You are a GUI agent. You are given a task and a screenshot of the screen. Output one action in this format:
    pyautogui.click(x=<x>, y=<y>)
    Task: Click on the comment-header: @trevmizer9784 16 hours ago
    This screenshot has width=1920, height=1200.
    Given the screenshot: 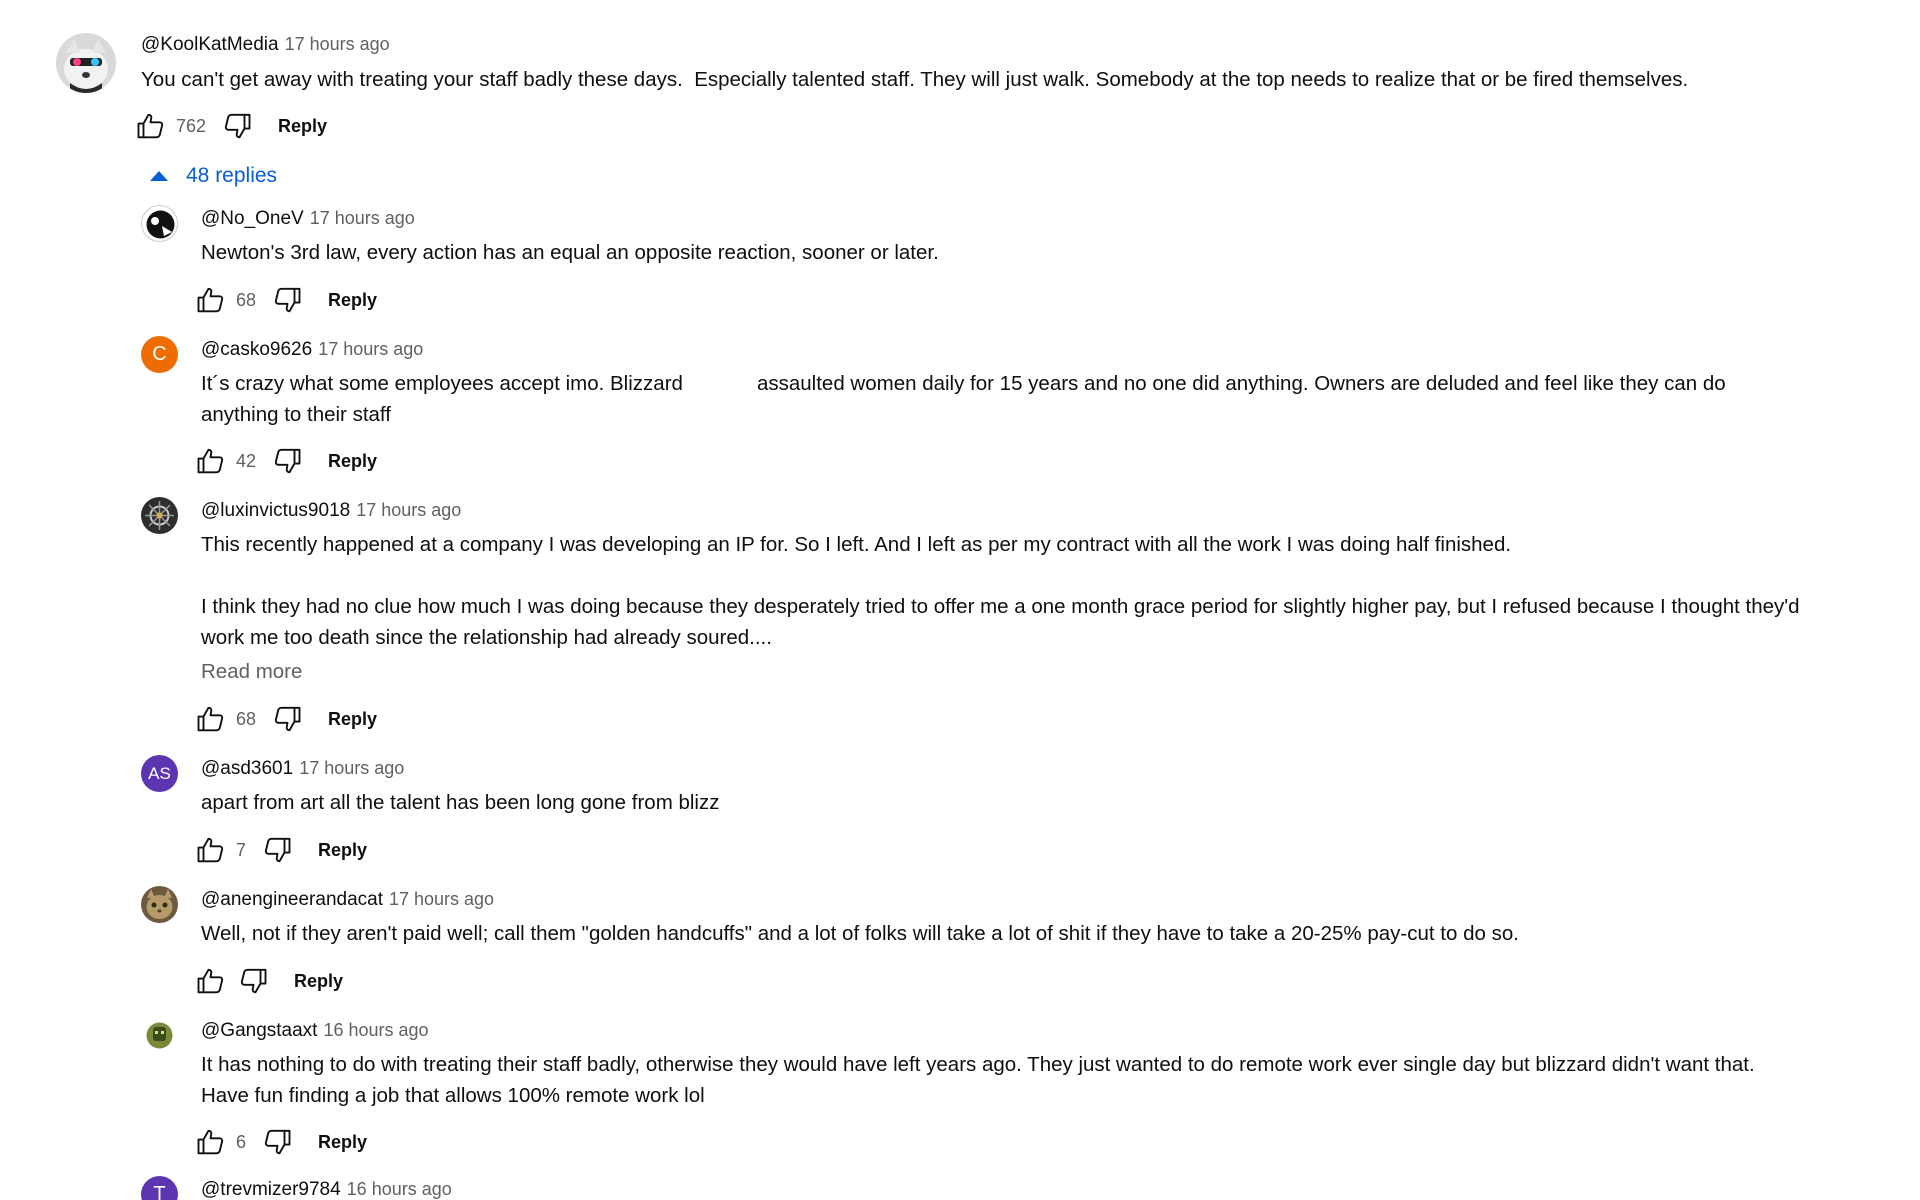 What is the action you would take?
    pyautogui.click(x=326, y=1189)
    